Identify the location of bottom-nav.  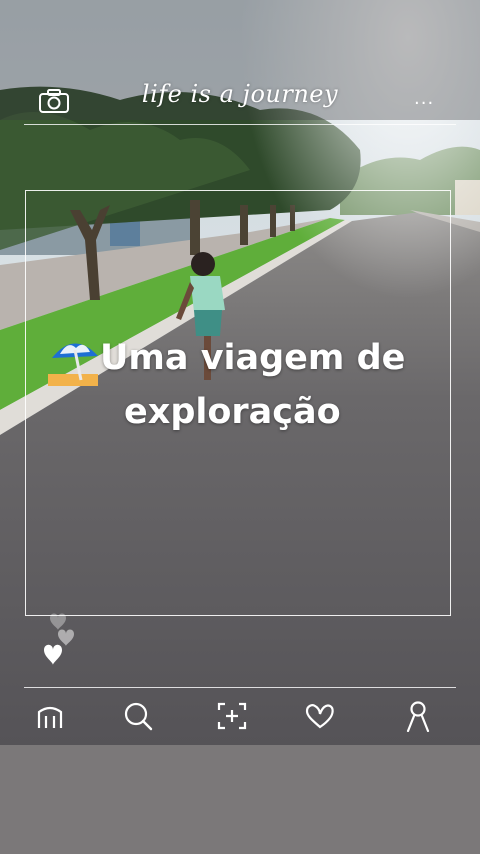
(240, 717).